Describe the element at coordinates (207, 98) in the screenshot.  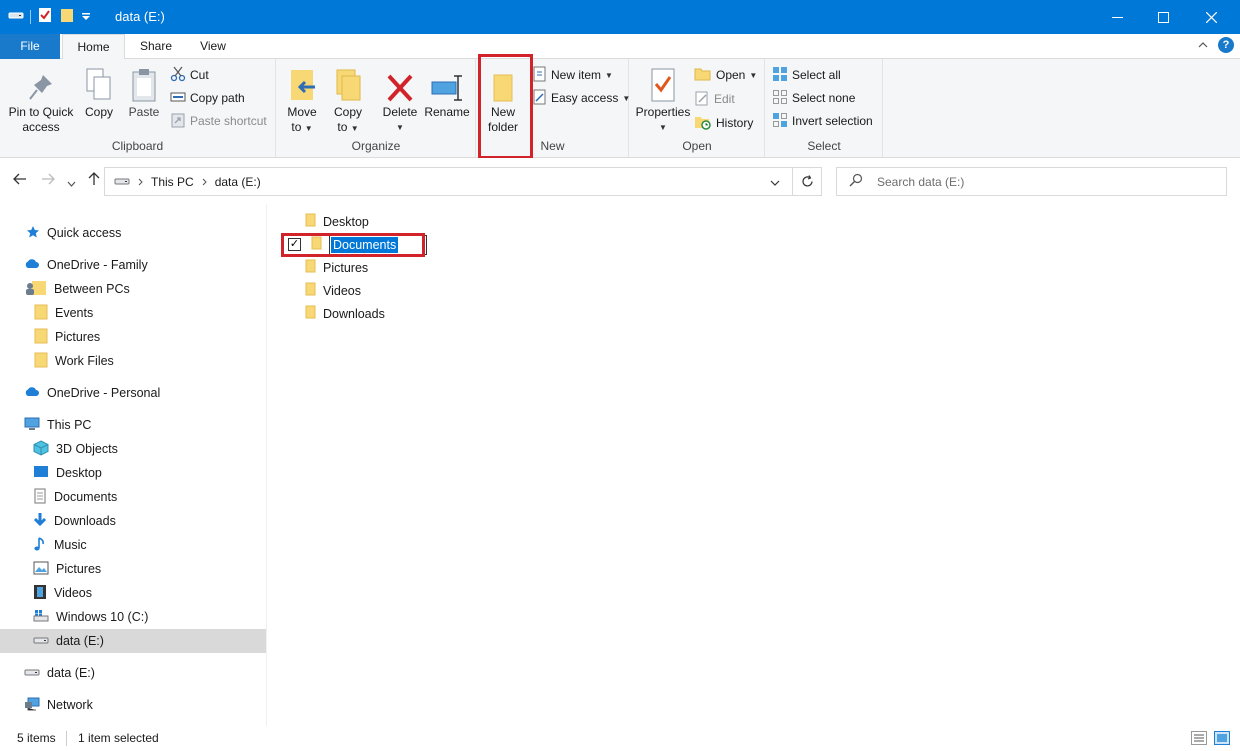
I see `copy-path-button: Copy path` at that location.